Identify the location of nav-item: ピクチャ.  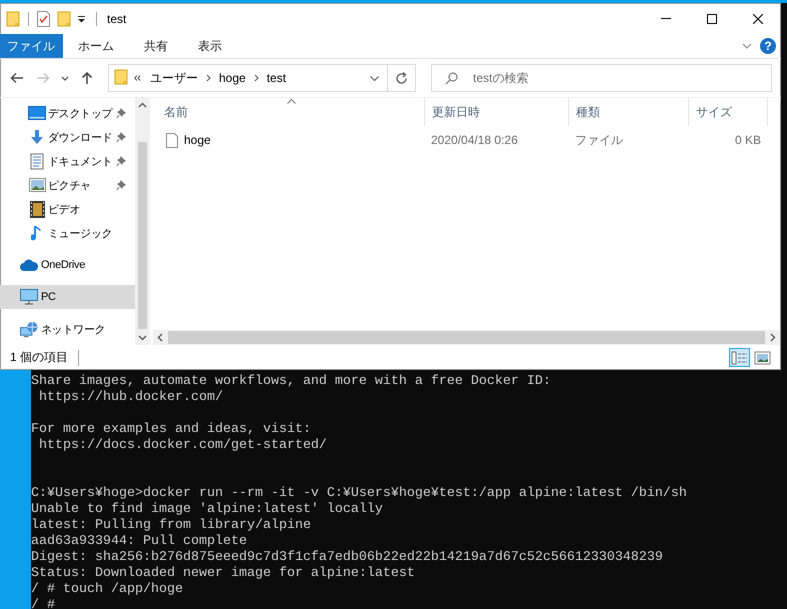
(67, 185).